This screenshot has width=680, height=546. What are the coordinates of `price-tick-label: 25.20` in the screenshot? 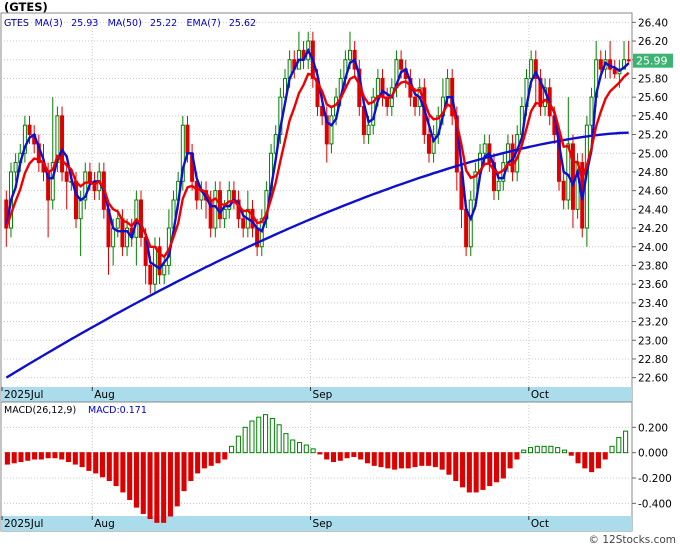 It's located at (653, 136).